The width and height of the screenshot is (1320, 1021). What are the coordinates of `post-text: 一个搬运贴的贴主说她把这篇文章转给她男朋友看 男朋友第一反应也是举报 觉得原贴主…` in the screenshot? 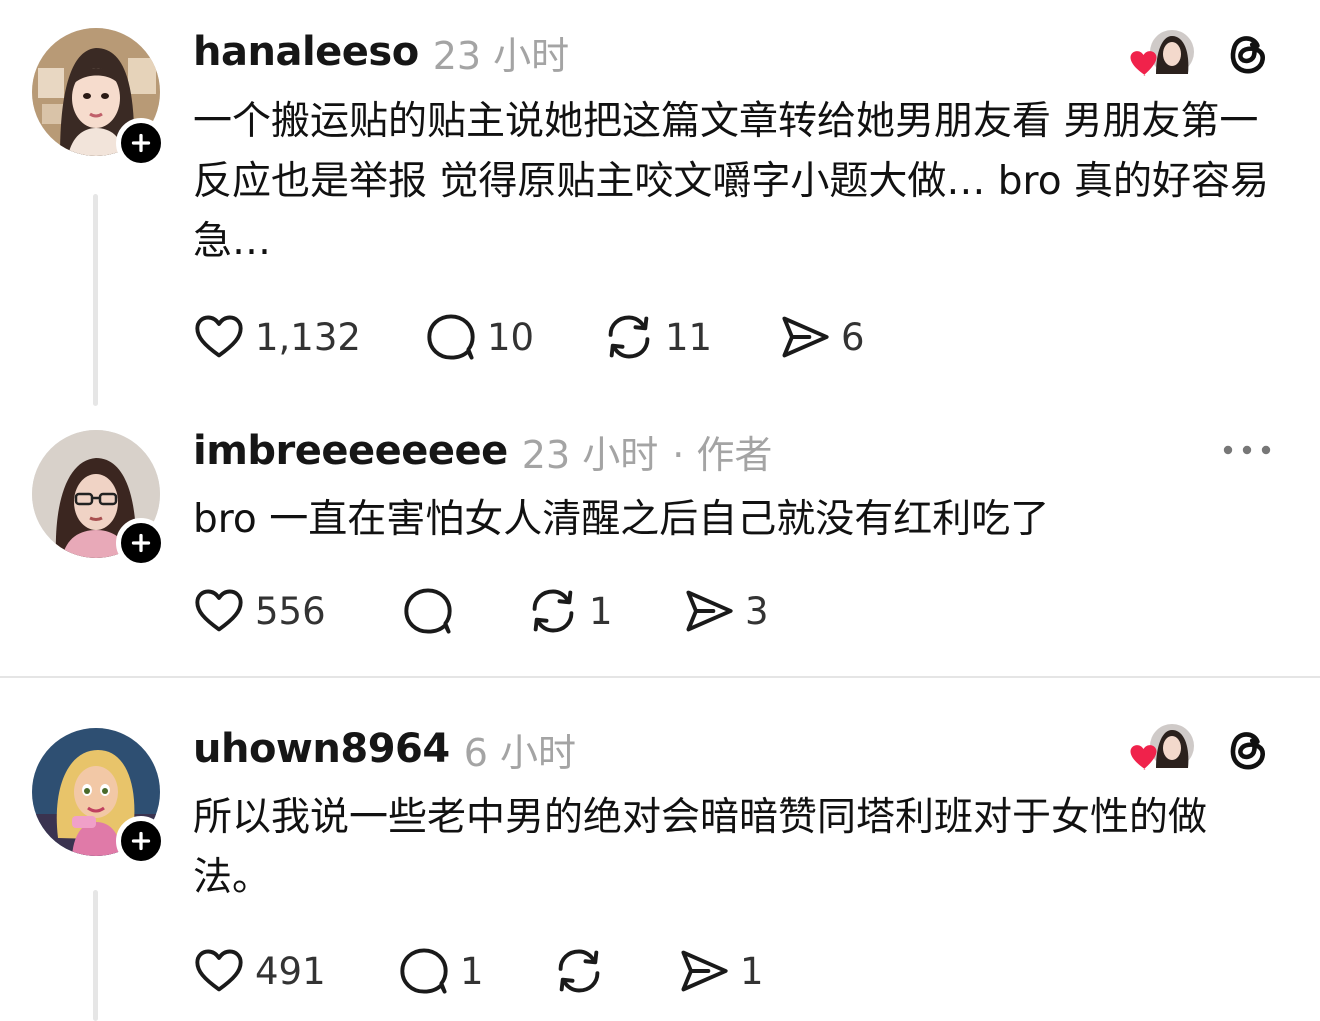 It's located at (731, 181).